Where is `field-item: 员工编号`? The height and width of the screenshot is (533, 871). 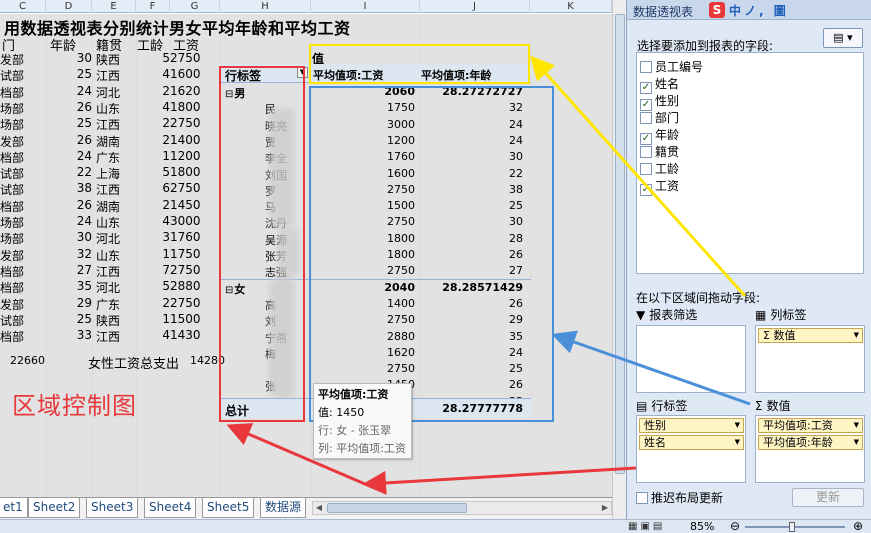 field-item: 员工编号 is located at coordinates (671, 66).